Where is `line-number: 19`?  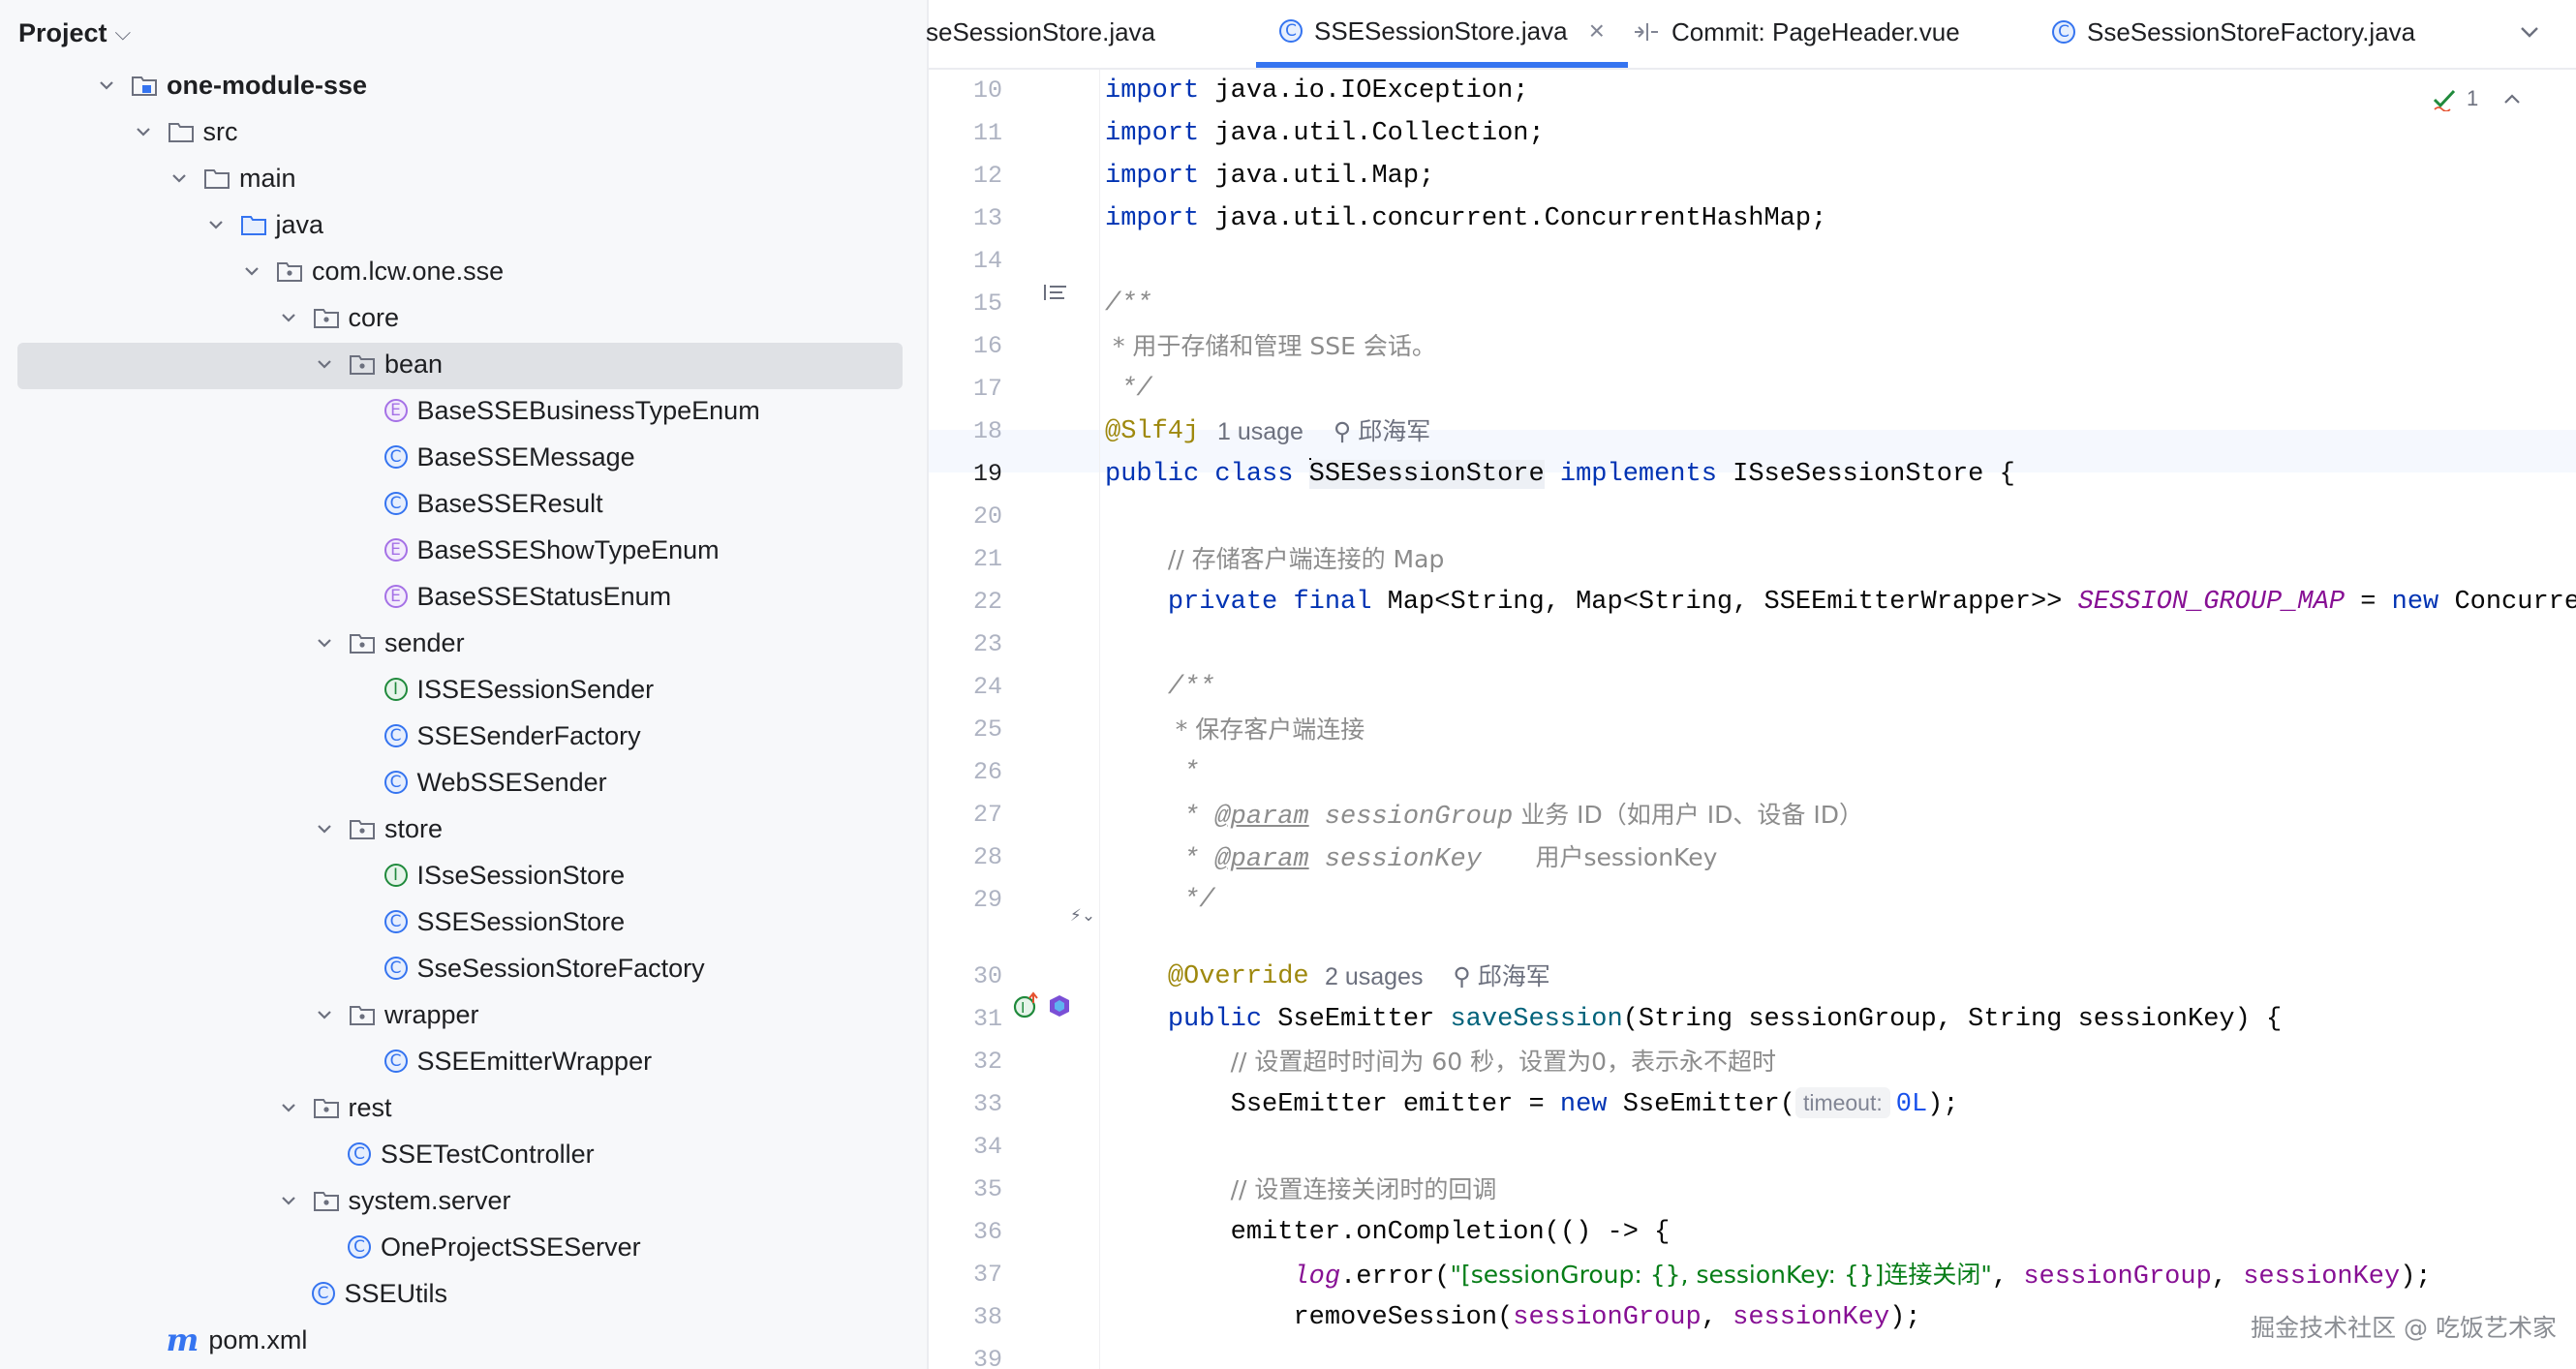 line-number: 19 is located at coordinates (965, 474).